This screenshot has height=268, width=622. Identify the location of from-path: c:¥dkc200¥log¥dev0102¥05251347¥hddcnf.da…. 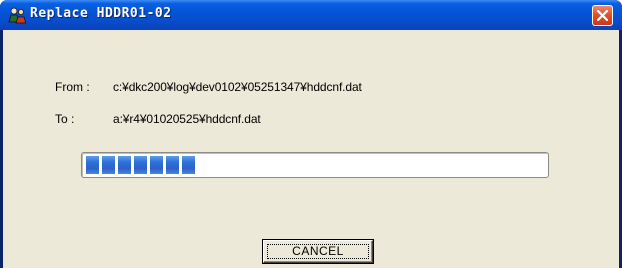
(237, 87).